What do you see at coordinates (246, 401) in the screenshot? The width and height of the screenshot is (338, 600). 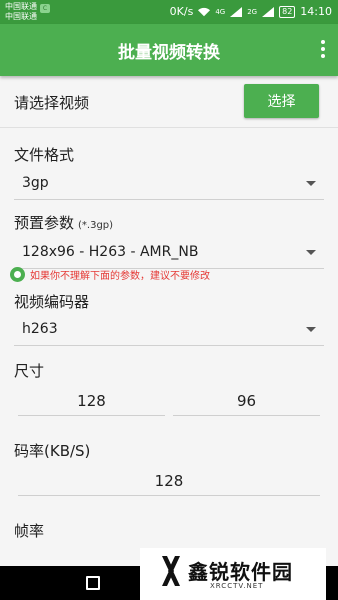 I see `height-input: 96` at bounding box center [246, 401].